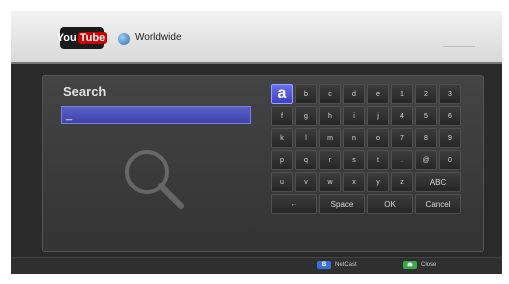  What do you see at coordinates (256, 63) in the screenshot?
I see `header-divider` at bounding box center [256, 63].